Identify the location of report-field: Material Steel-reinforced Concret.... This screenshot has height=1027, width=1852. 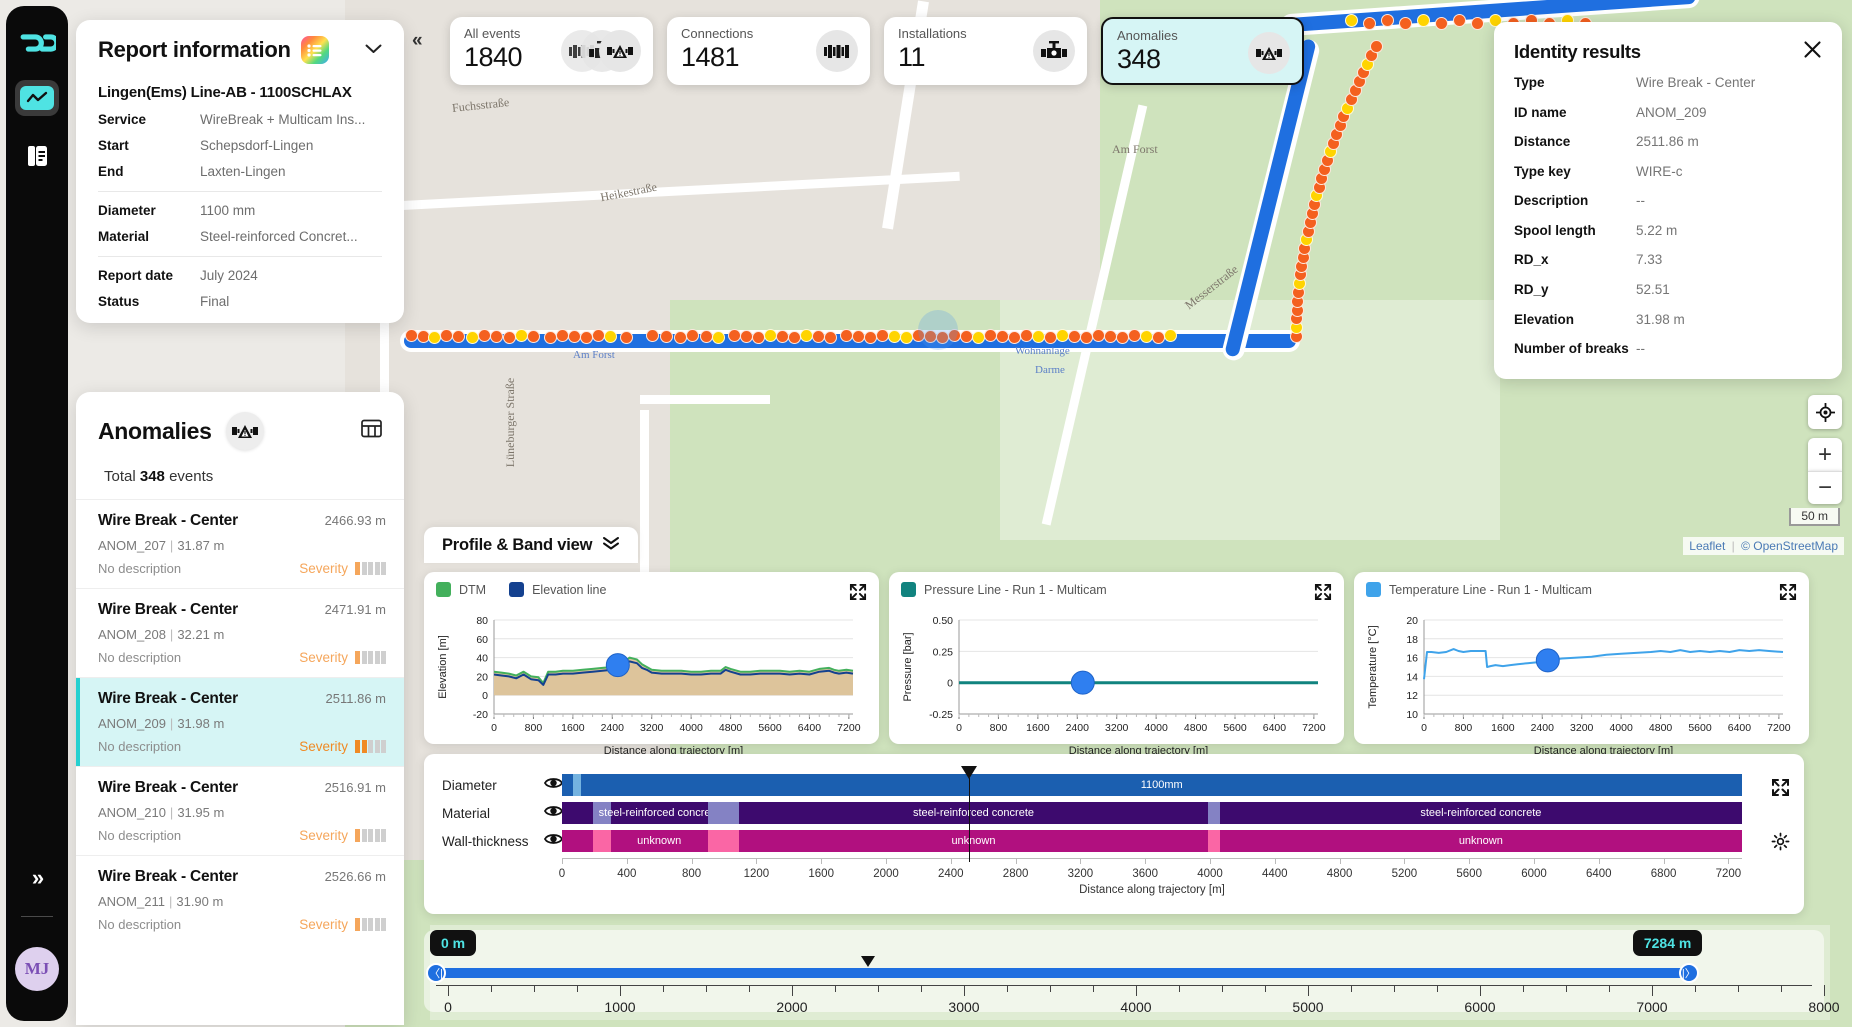
(240, 236).